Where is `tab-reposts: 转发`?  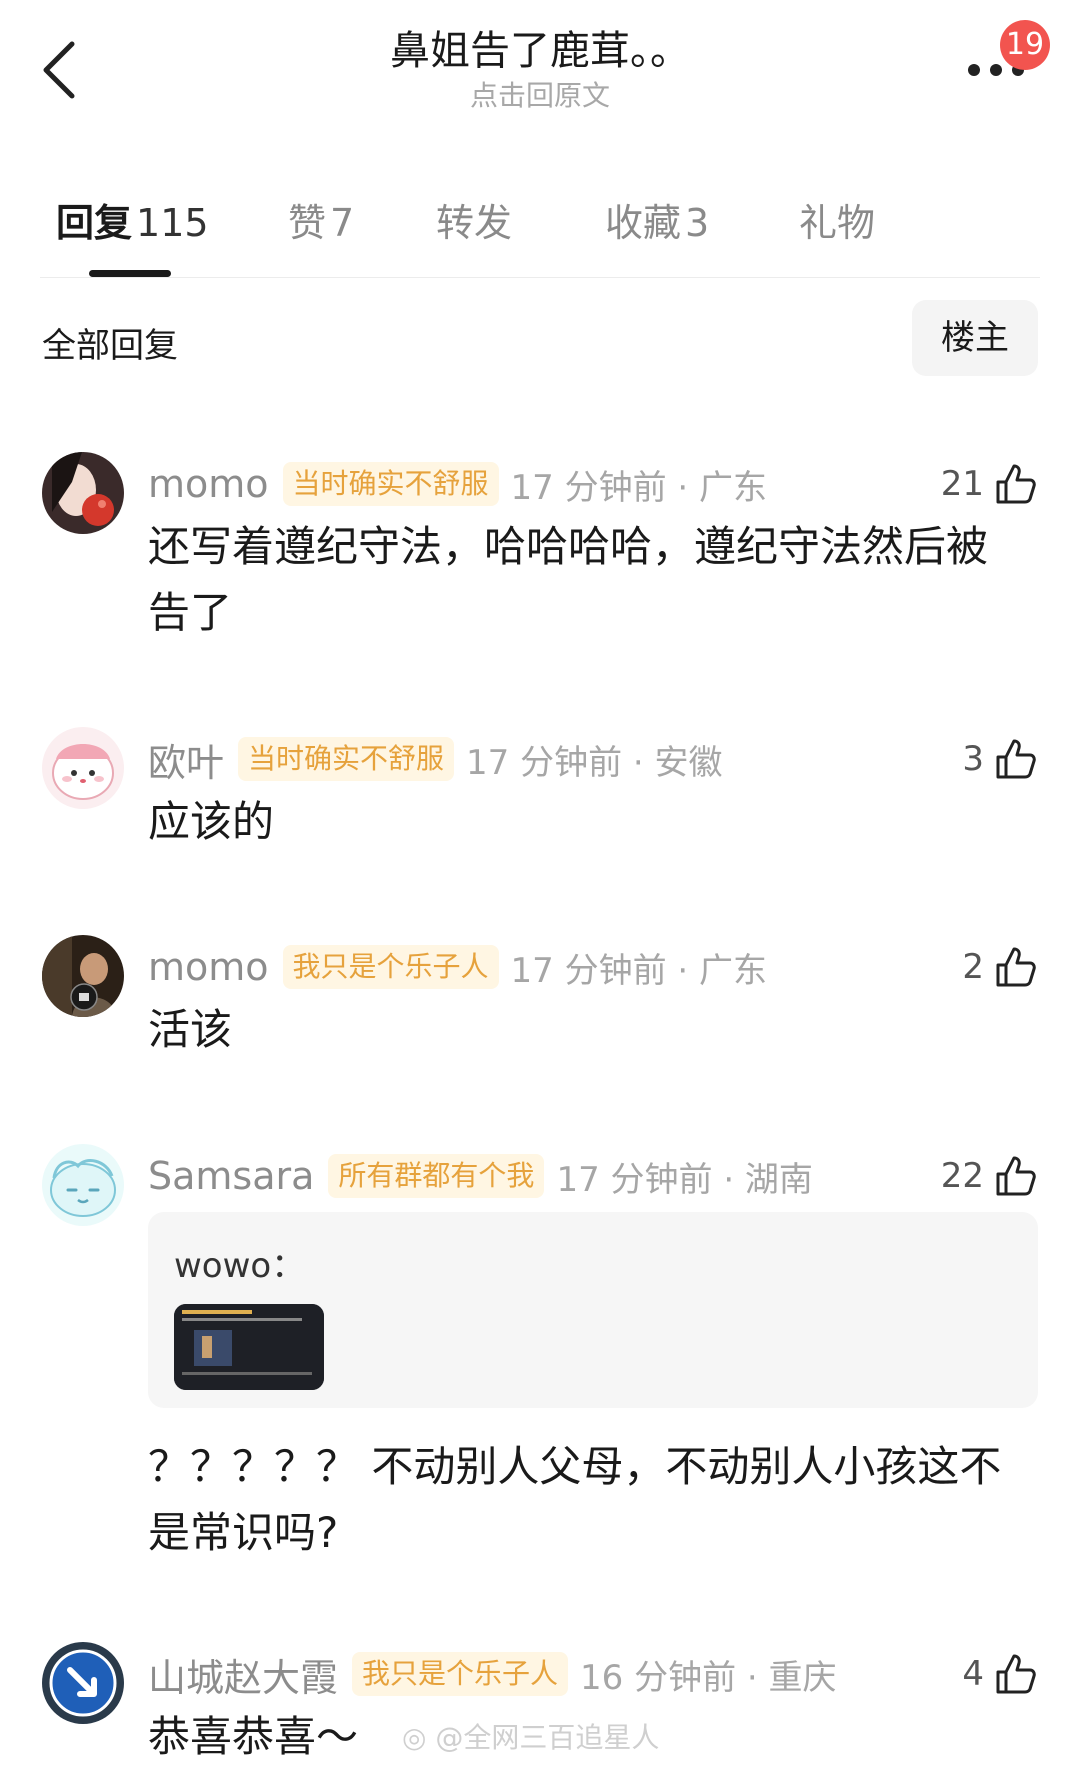
tab-reposts: 转发 is located at coordinates (474, 219).